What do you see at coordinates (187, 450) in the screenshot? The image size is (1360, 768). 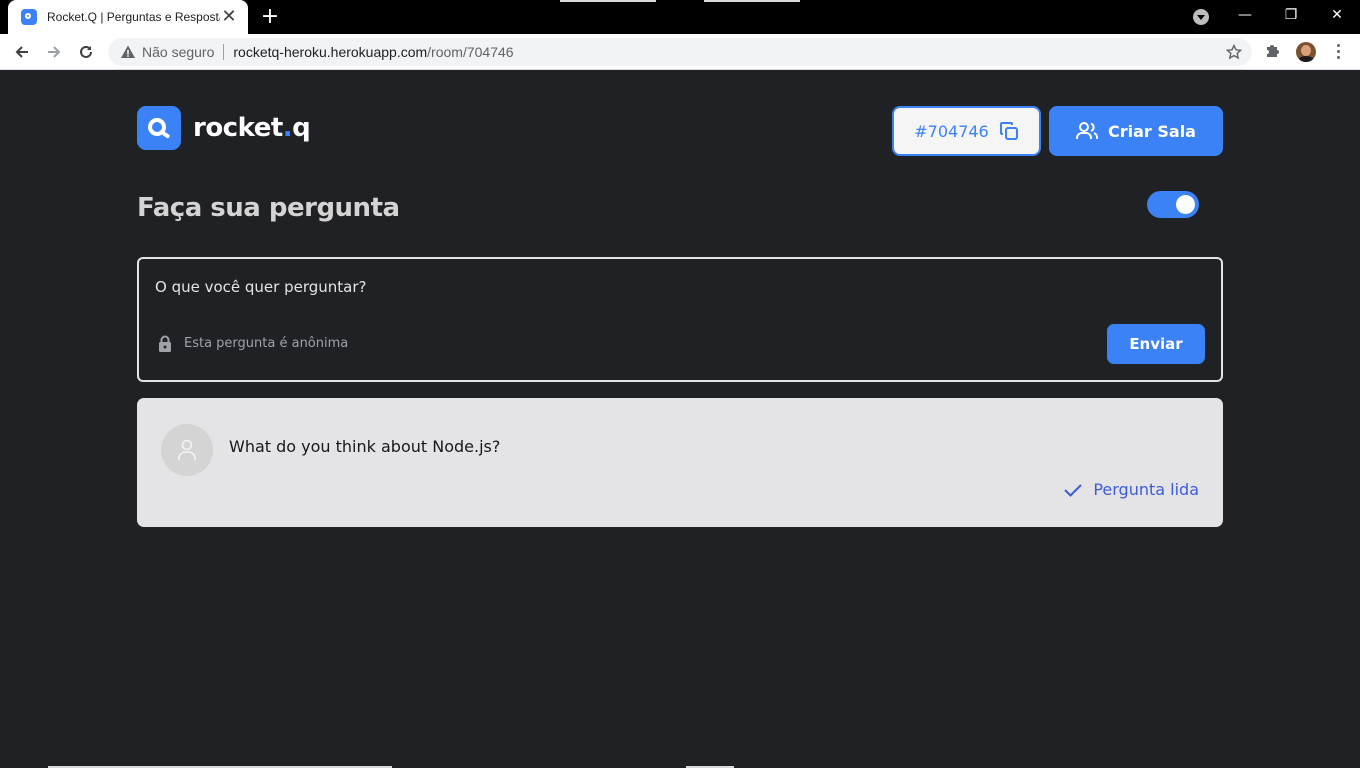 I see `user-avatar-icon` at bounding box center [187, 450].